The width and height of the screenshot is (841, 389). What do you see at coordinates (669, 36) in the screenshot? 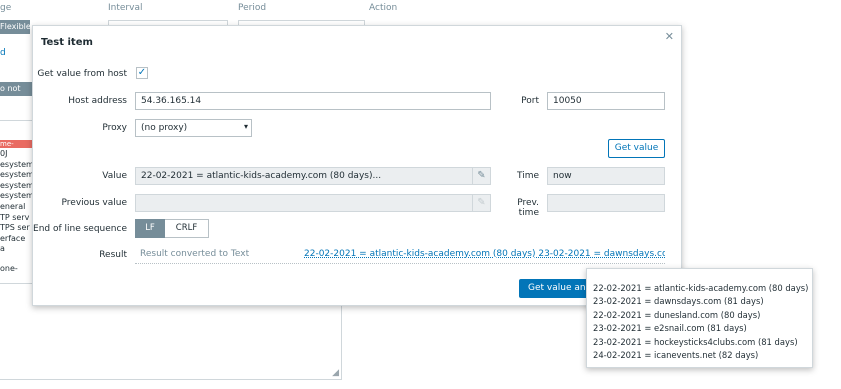
I see `close-icon: ✕` at bounding box center [669, 36].